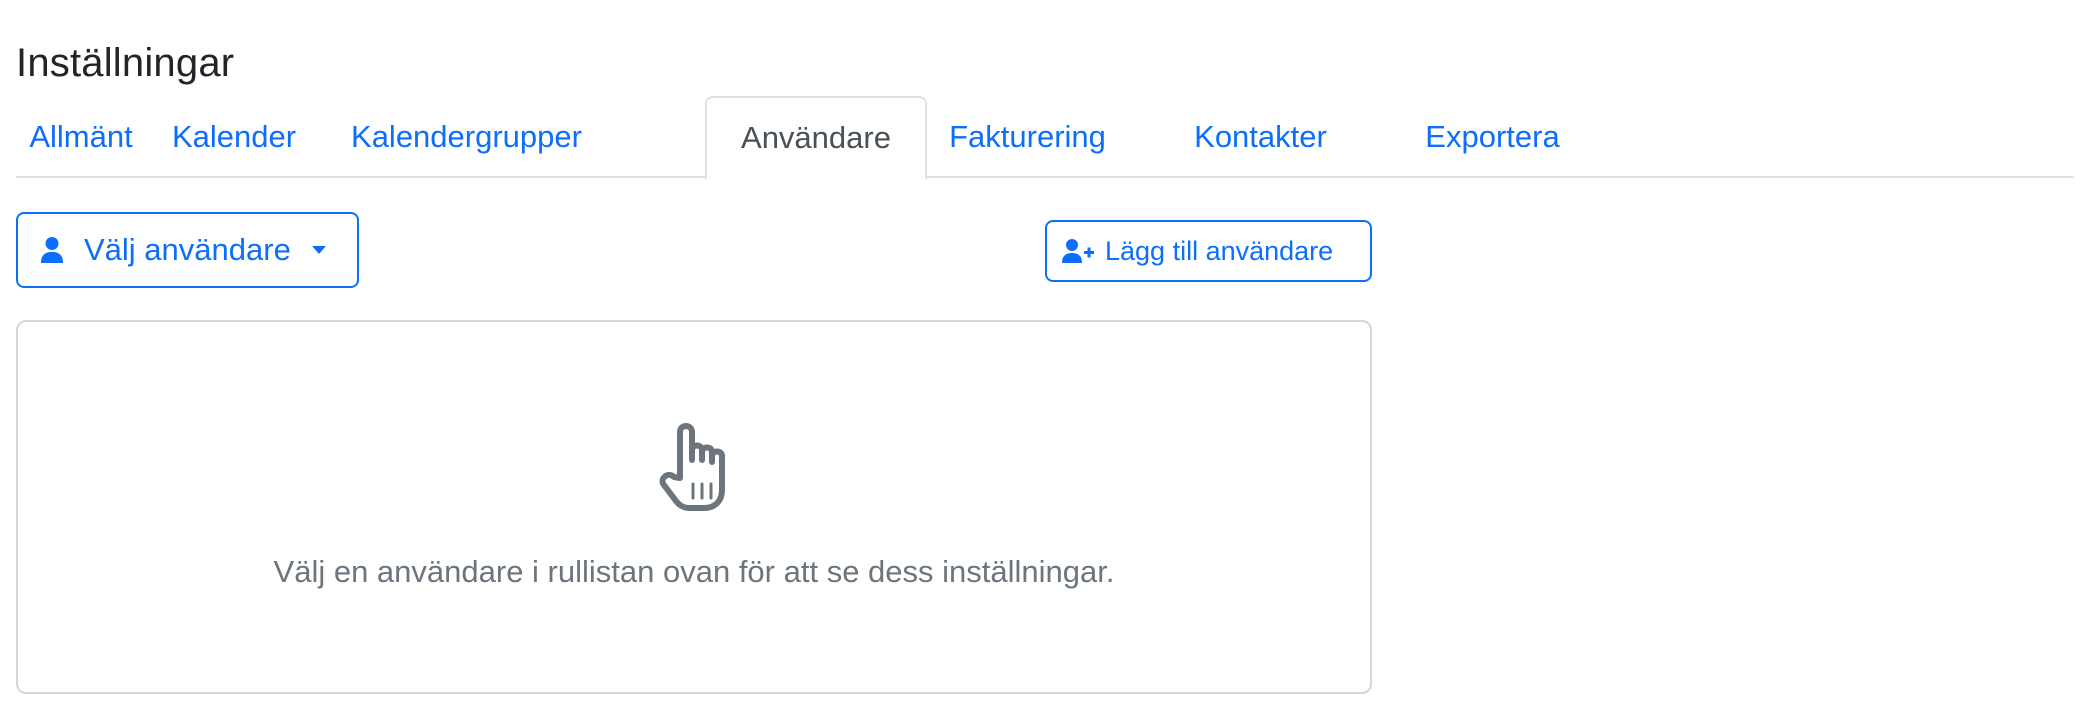 The height and width of the screenshot is (706, 2084). Describe the element at coordinates (234, 137) in the screenshot. I see `tab-kalender: Kalender` at that location.